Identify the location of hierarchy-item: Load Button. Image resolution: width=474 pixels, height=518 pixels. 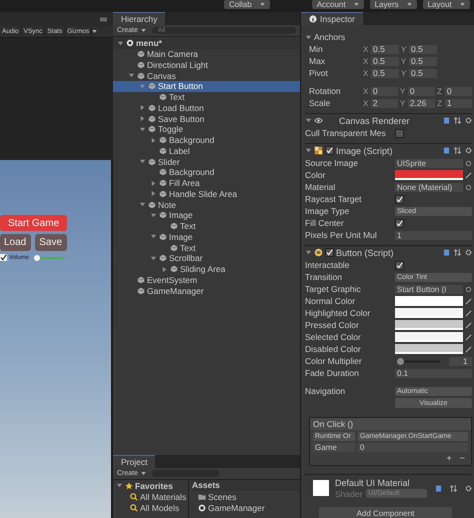
(206, 108).